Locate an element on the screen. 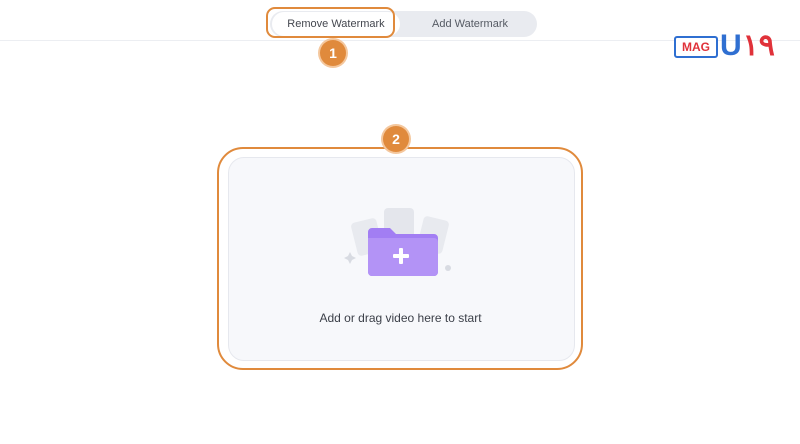 This screenshot has width=800, height=444. brand-wordmark: U۱۹ is located at coordinates (747, 46).